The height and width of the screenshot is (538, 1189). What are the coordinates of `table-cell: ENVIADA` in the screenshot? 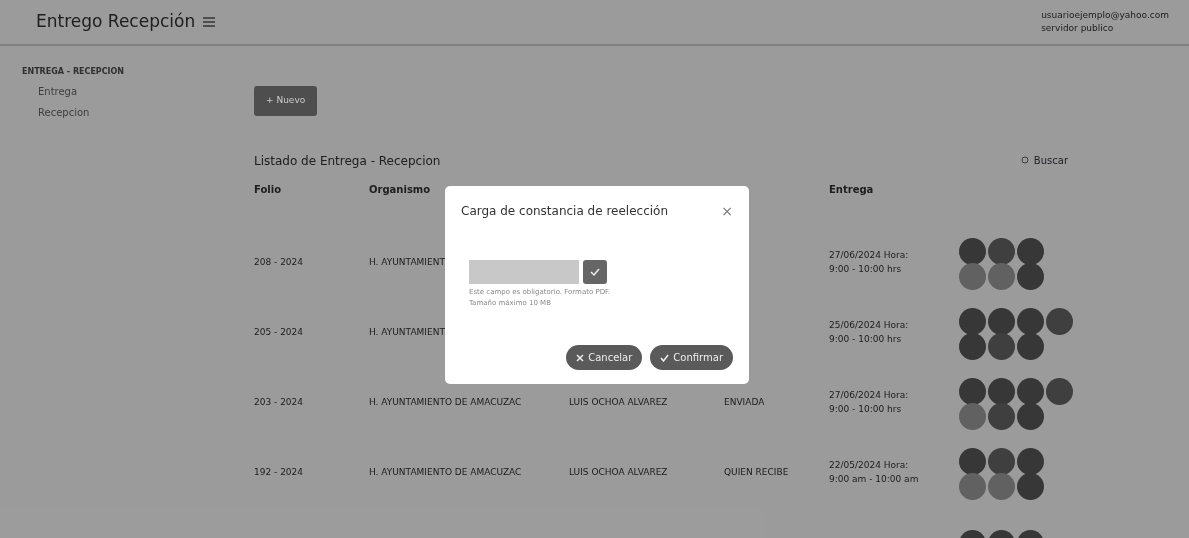 It's located at (744, 401).